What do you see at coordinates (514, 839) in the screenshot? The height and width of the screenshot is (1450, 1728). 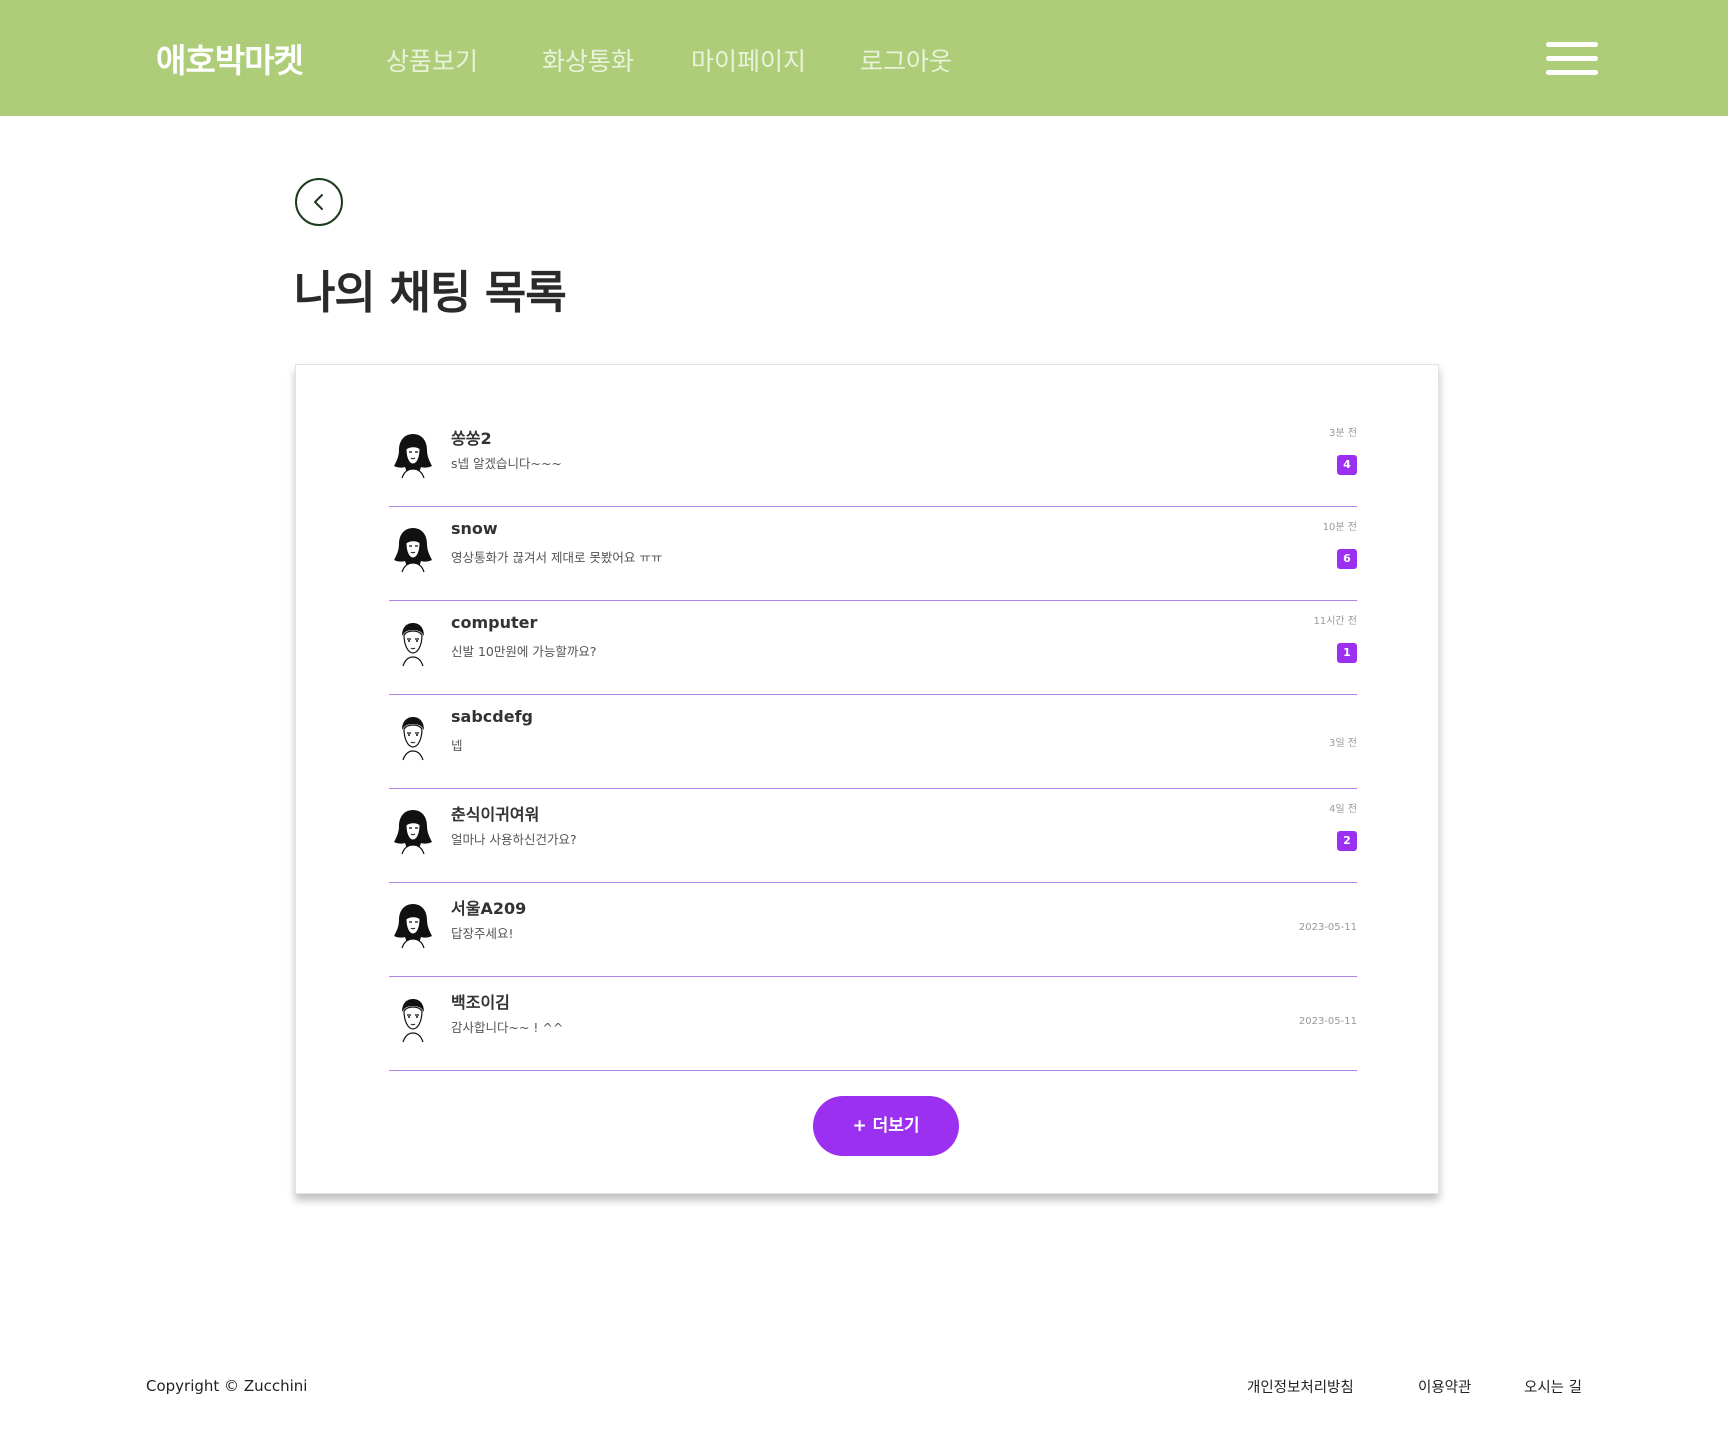 I see `chat-last-message: 얼마나 사용하신건가요?` at bounding box center [514, 839].